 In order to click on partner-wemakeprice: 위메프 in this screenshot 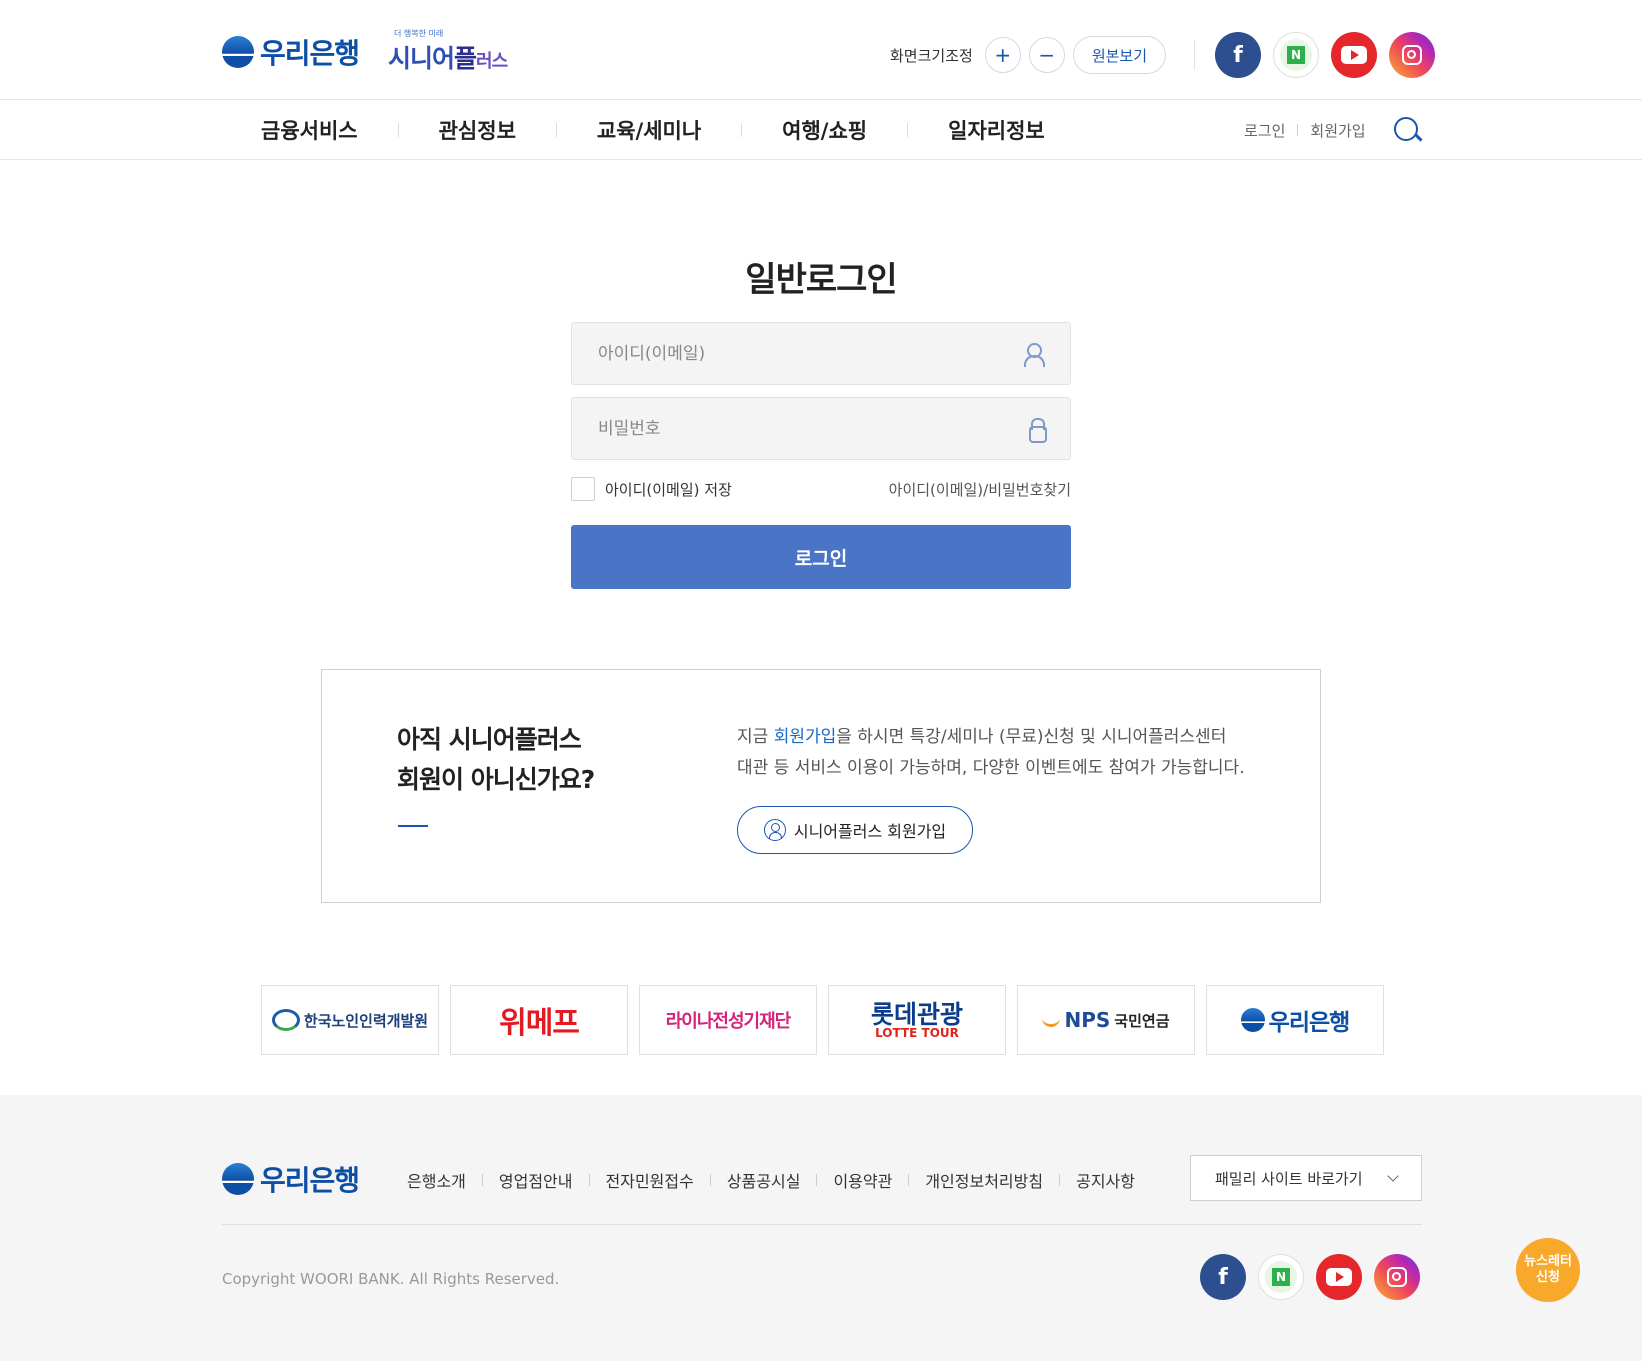, I will do `click(539, 1020)`.